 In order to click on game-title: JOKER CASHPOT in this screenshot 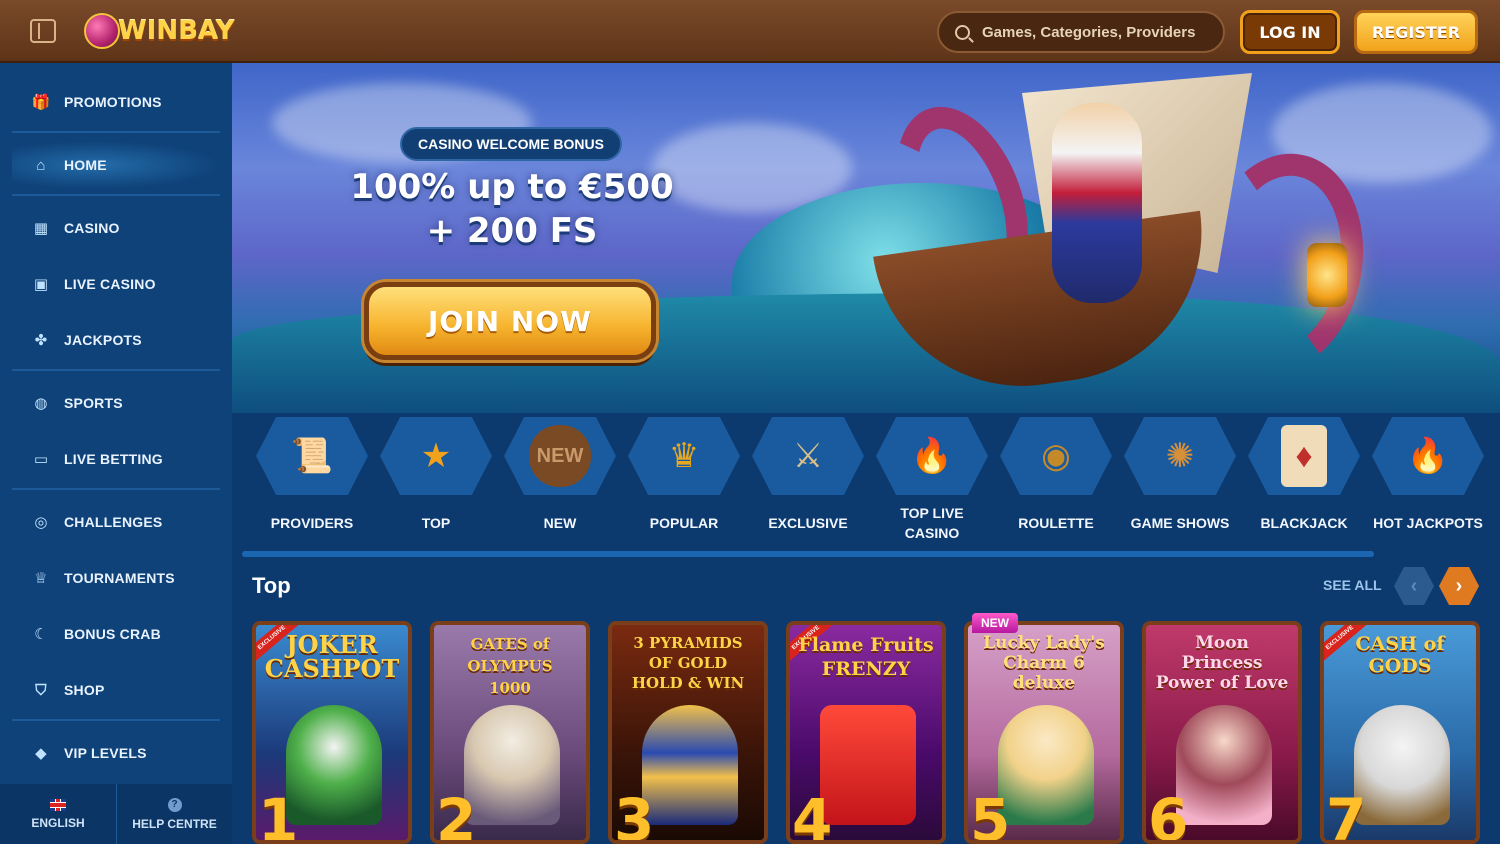, I will do `click(332, 656)`.